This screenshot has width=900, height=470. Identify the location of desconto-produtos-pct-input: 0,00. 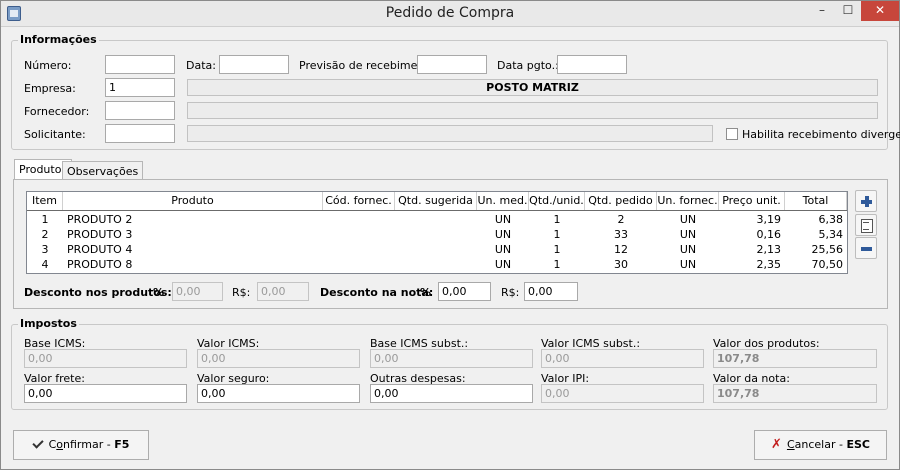
(197, 291).